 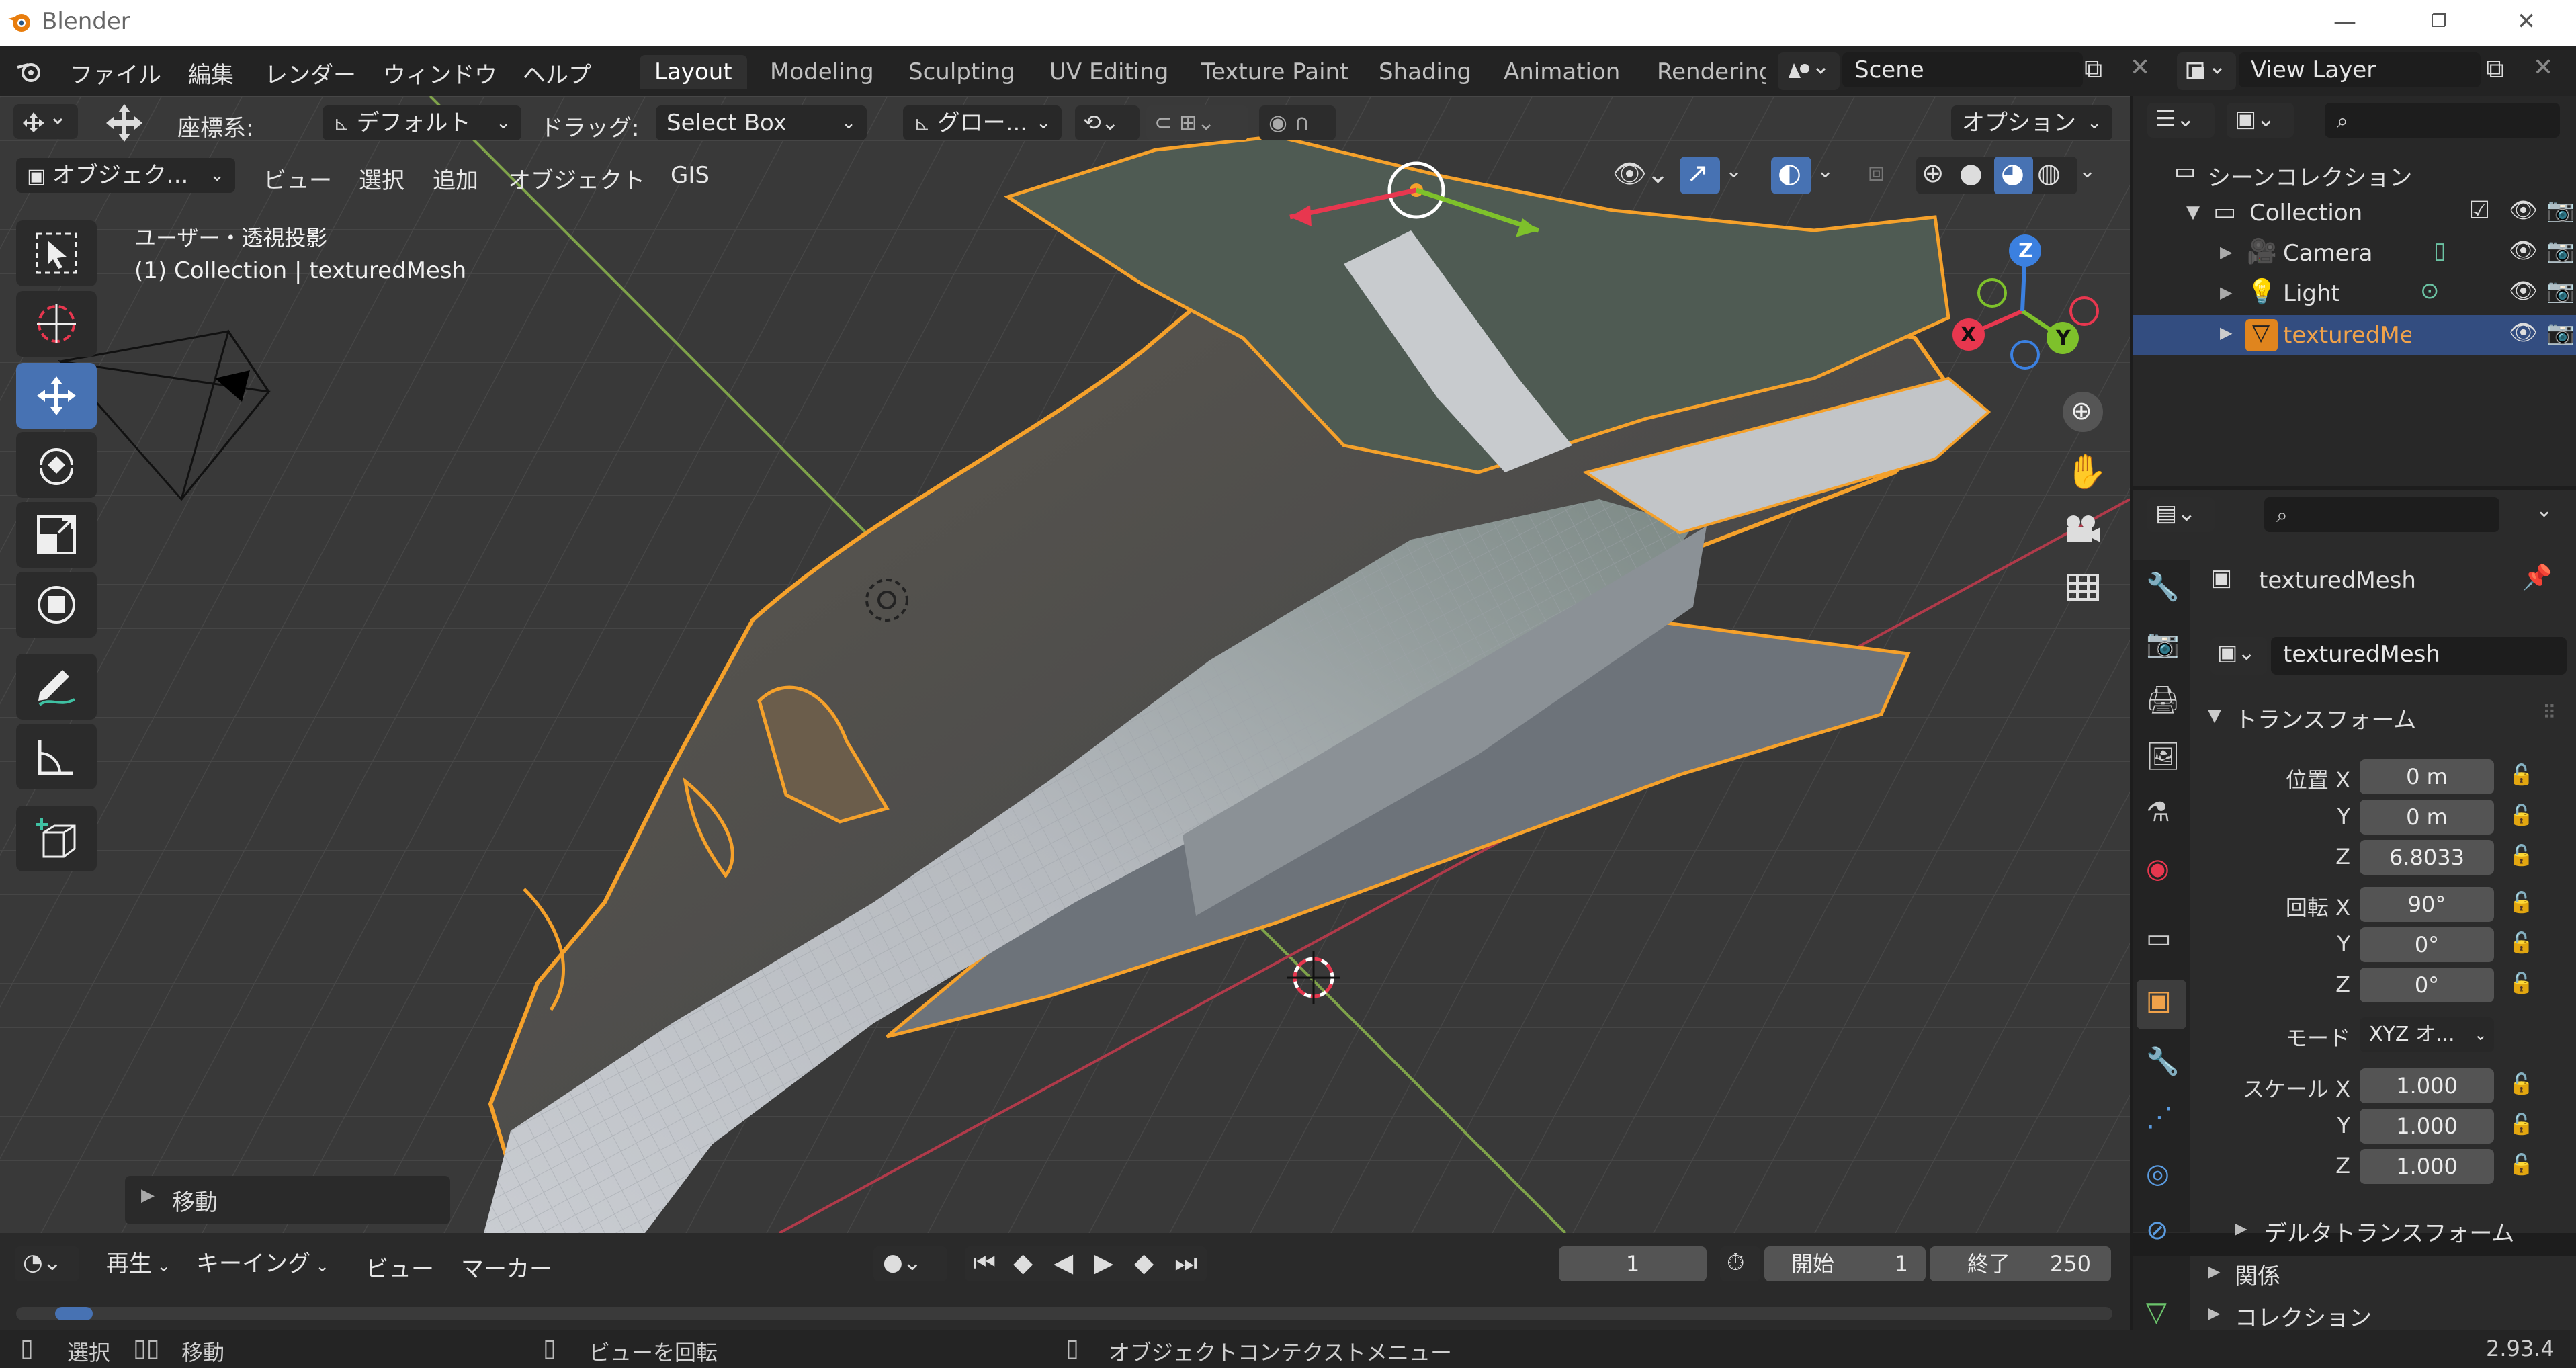 I want to click on zoom-button: ⊕, so click(x=2083, y=412).